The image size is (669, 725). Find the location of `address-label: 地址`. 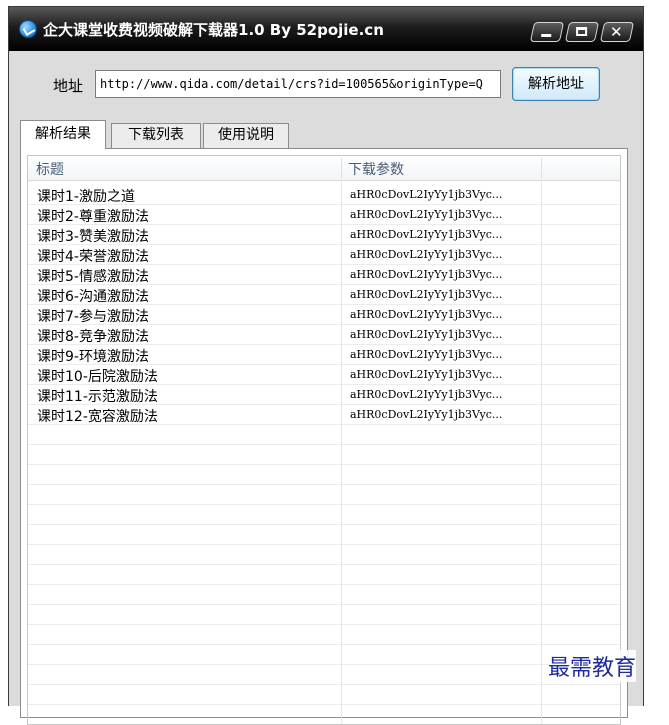

address-label: 地址 is located at coordinates (68, 86).